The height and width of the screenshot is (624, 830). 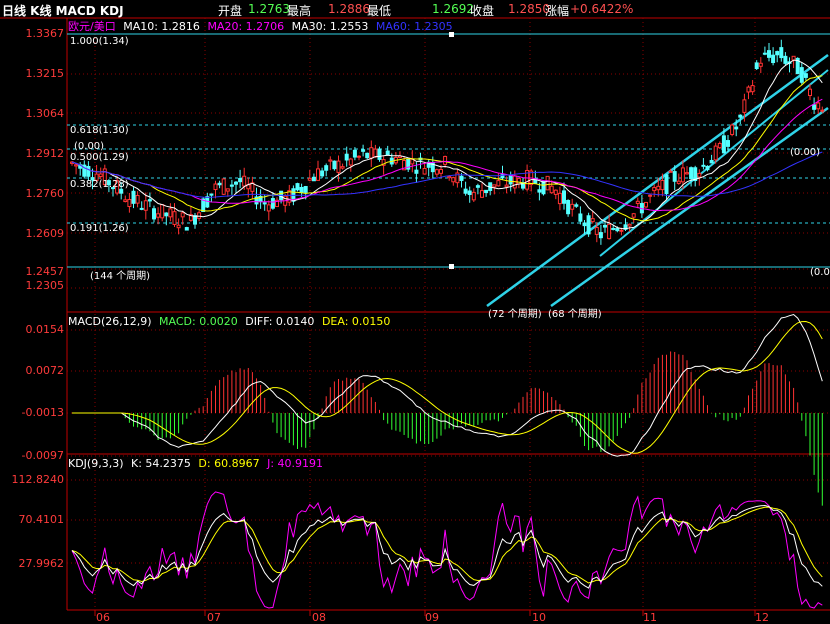 I want to click on period-label: (68 个周期), so click(x=575, y=314).